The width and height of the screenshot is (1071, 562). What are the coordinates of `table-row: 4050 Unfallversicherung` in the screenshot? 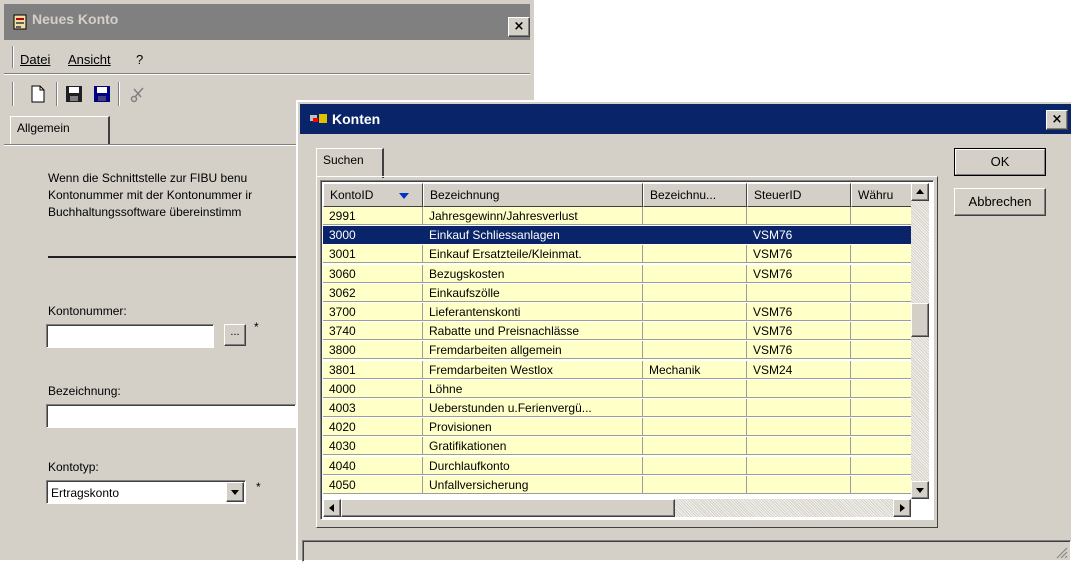 It's located at (617, 484).